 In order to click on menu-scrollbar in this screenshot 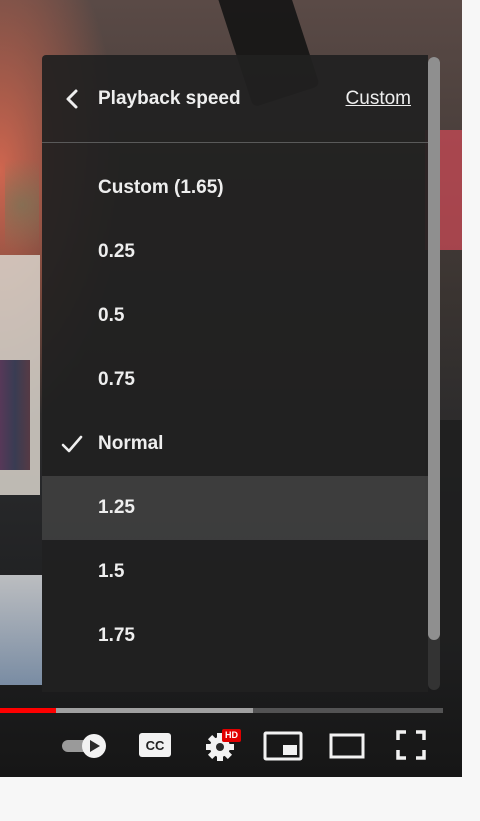, I will do `click(434, 373)`.